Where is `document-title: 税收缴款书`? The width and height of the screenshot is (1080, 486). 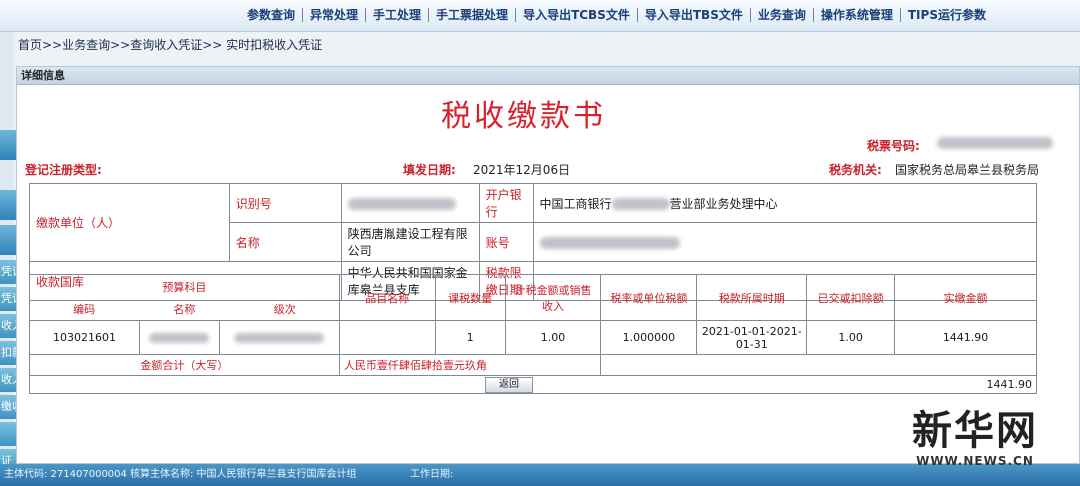
document-title: 税收缴款书 is located at coordinates (523, 116).